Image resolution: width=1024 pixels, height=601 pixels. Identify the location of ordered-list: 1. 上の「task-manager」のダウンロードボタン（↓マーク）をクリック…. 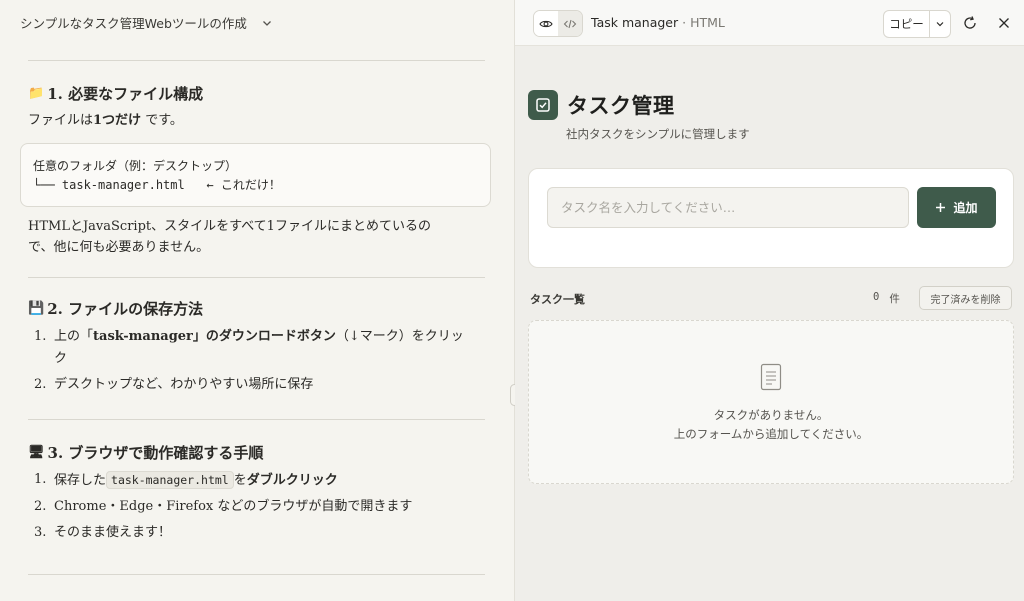
(260, 361).